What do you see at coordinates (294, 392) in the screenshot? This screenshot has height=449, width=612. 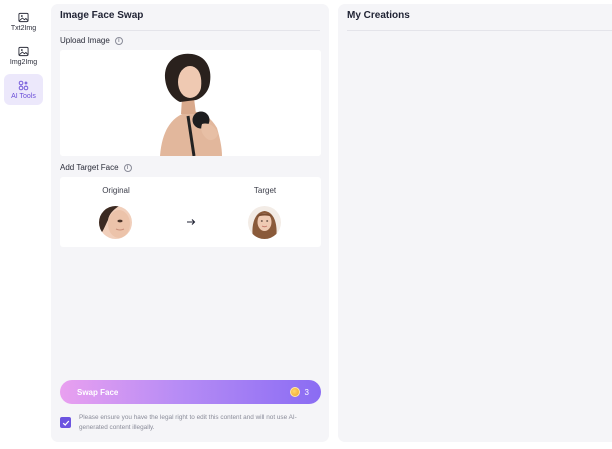 I see `coin-icon` at bounding box center [294, 392].